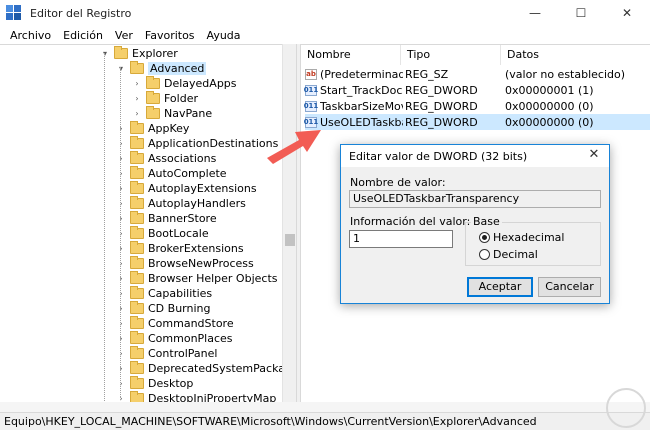  Describe the element at coordinates (549, 122) in the screenshot. I see `value-data: 0x00000000 (0)` at that location.